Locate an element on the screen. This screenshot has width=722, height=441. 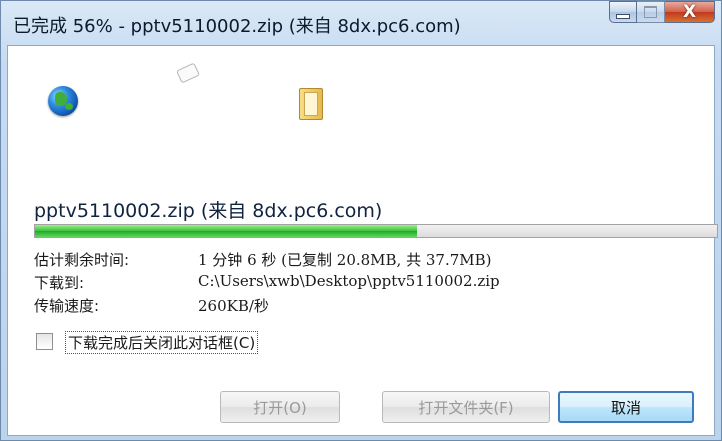
open-folder-button: 打开文件夹(F) is located at coordinates (466, 407).